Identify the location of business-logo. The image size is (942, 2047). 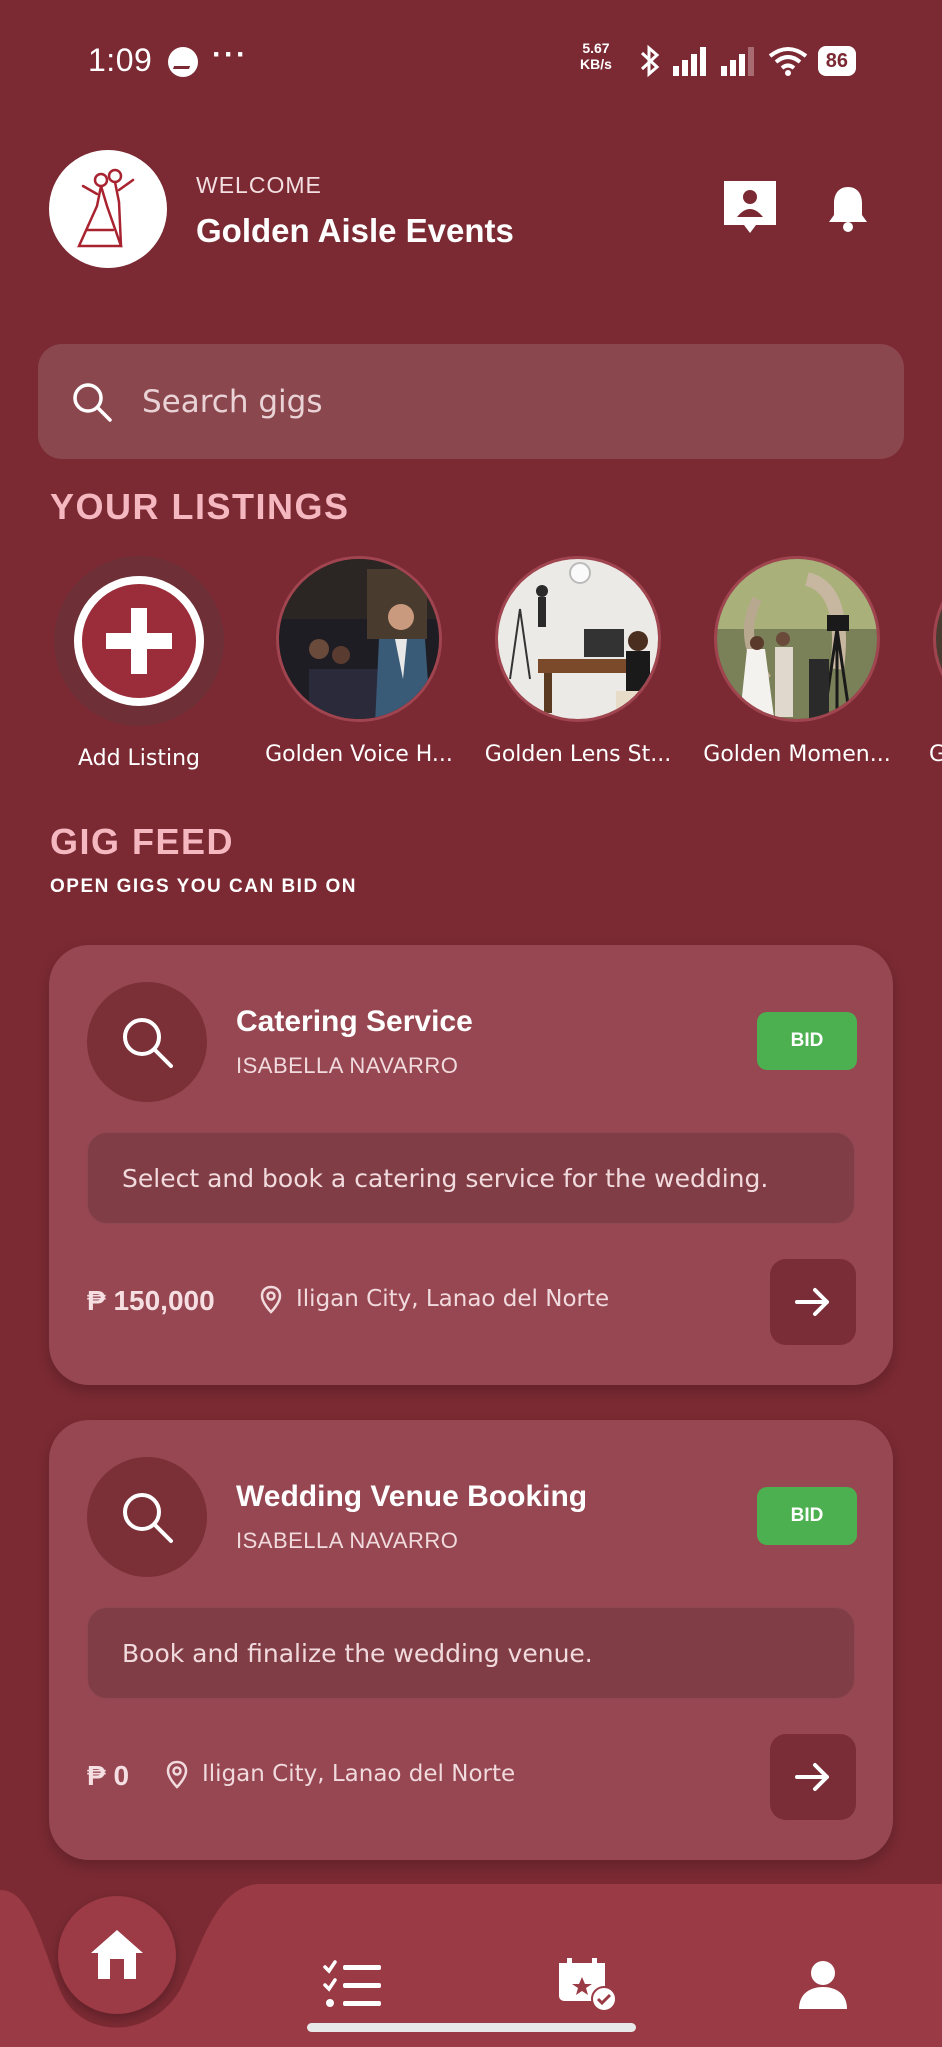
(108, 209).